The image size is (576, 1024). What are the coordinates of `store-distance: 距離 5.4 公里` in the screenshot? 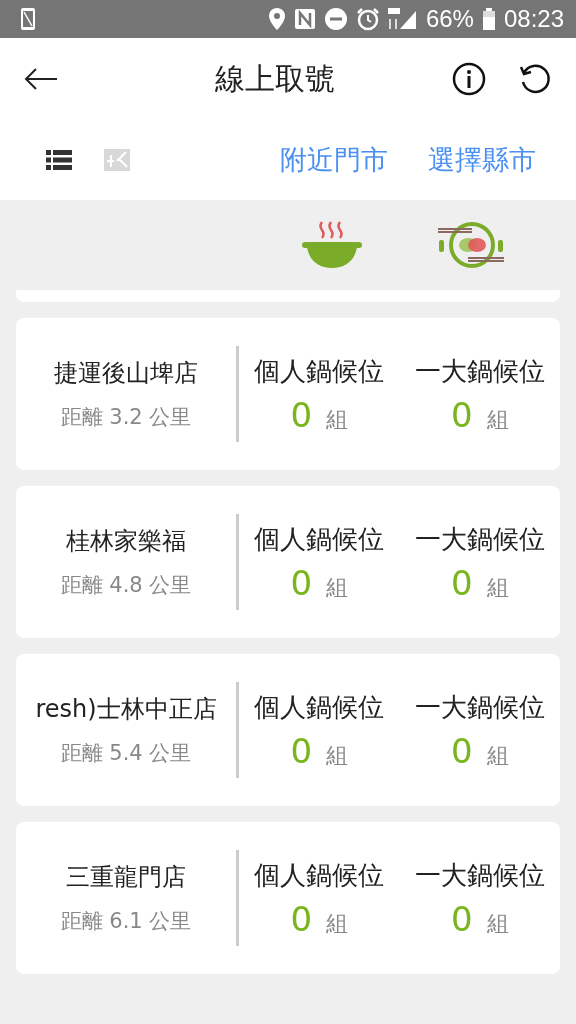 It's located at (126, 753).